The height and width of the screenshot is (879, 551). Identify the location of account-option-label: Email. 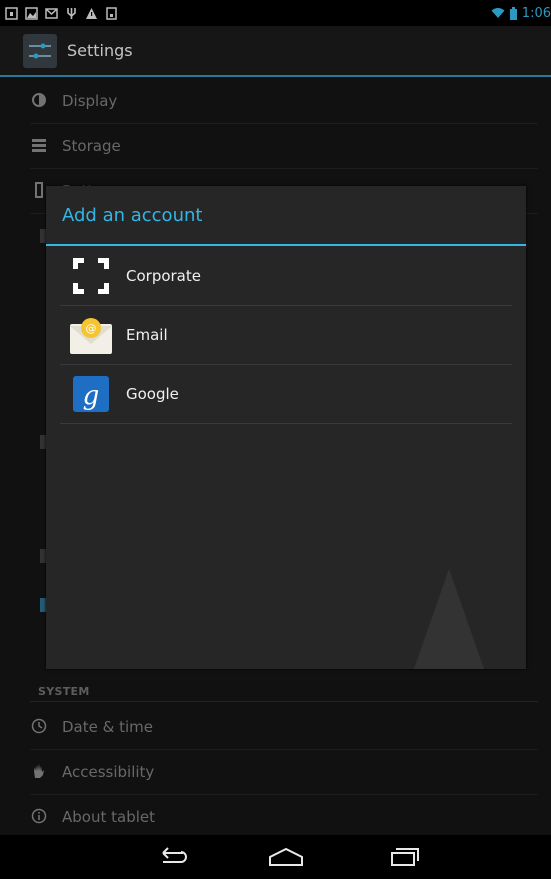
(147, 335).